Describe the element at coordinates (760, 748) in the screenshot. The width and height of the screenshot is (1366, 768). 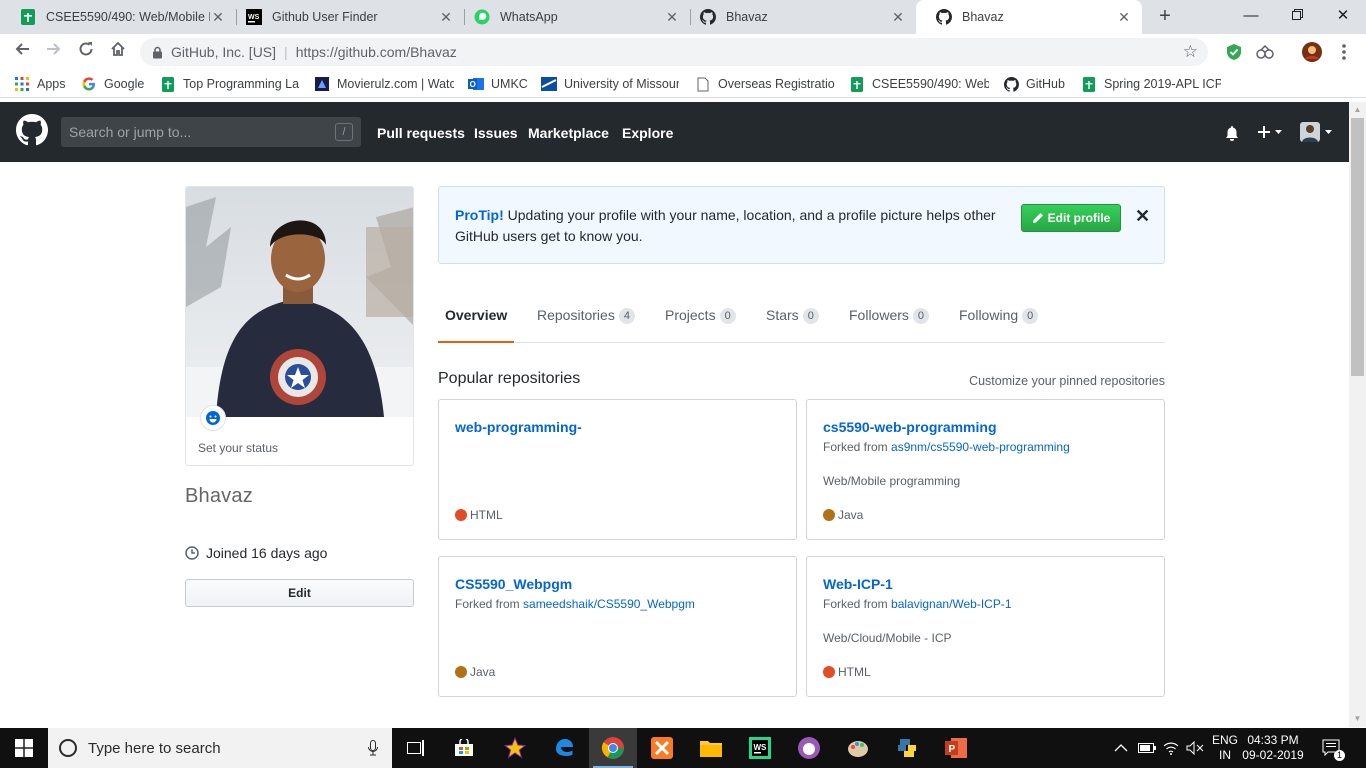
I see `webstorm-icon: WS` at that location.